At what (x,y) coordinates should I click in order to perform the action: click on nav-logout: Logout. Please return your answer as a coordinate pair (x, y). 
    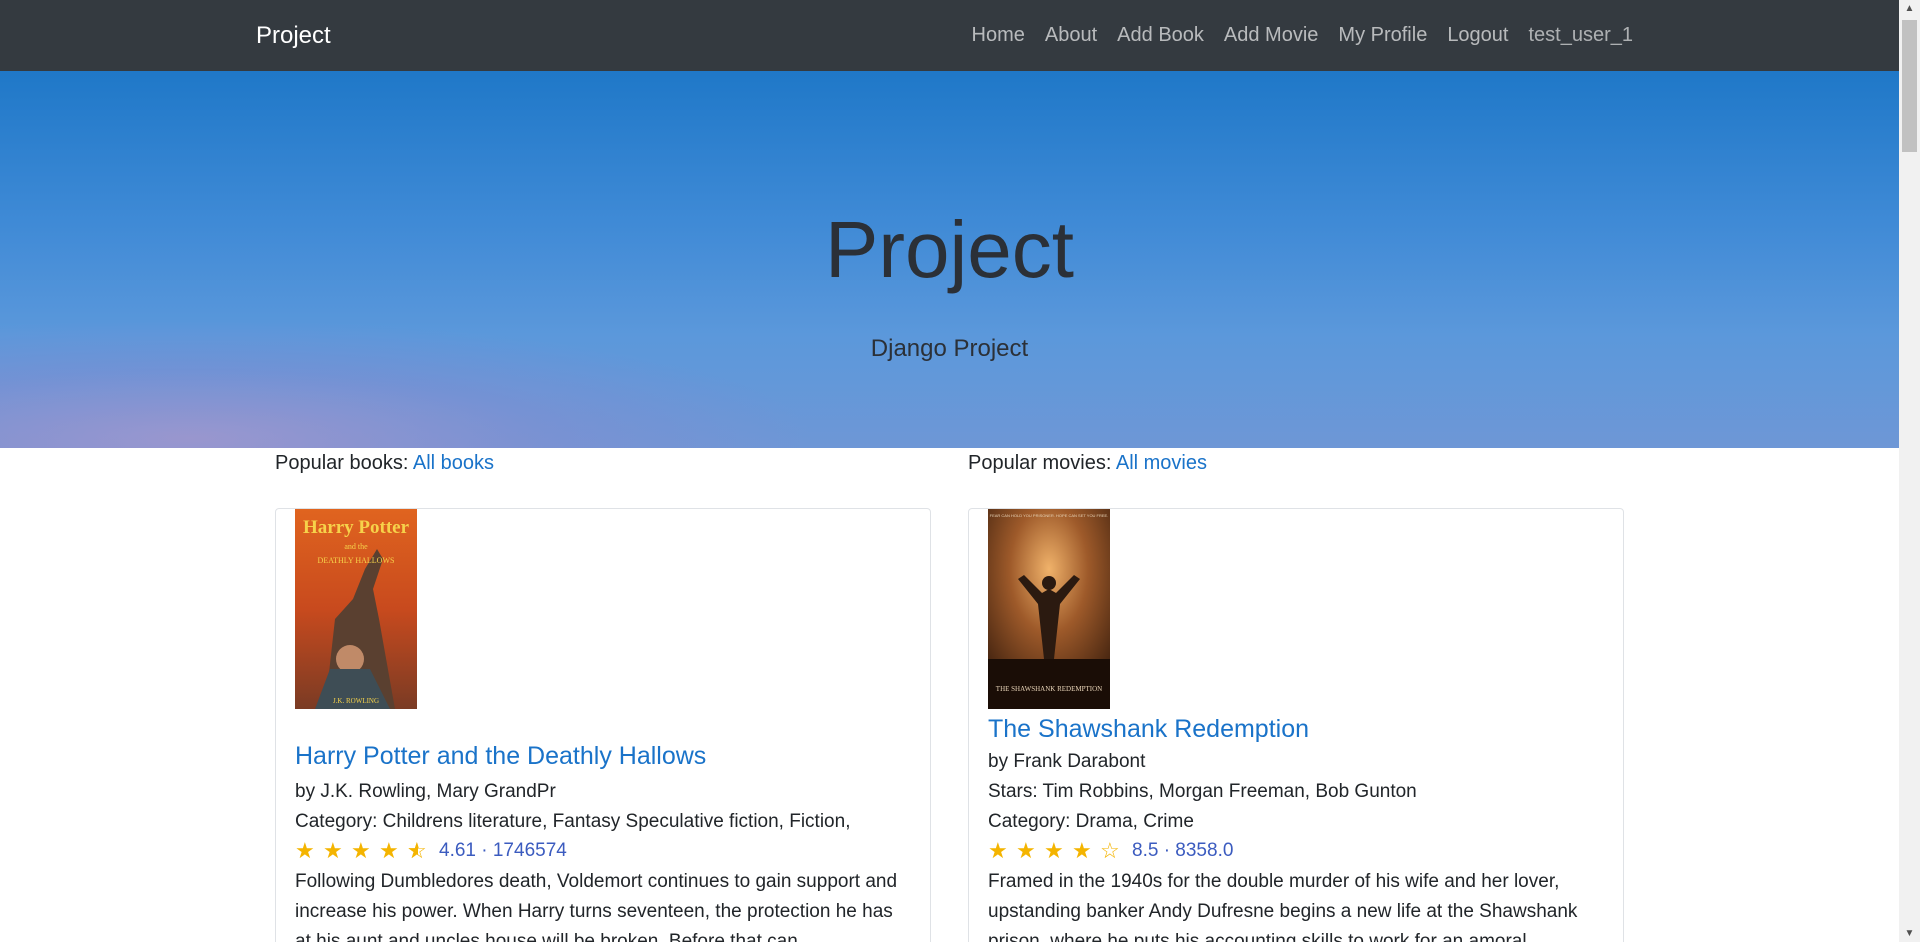
    Looking at the image, I should click on (1477, 35).